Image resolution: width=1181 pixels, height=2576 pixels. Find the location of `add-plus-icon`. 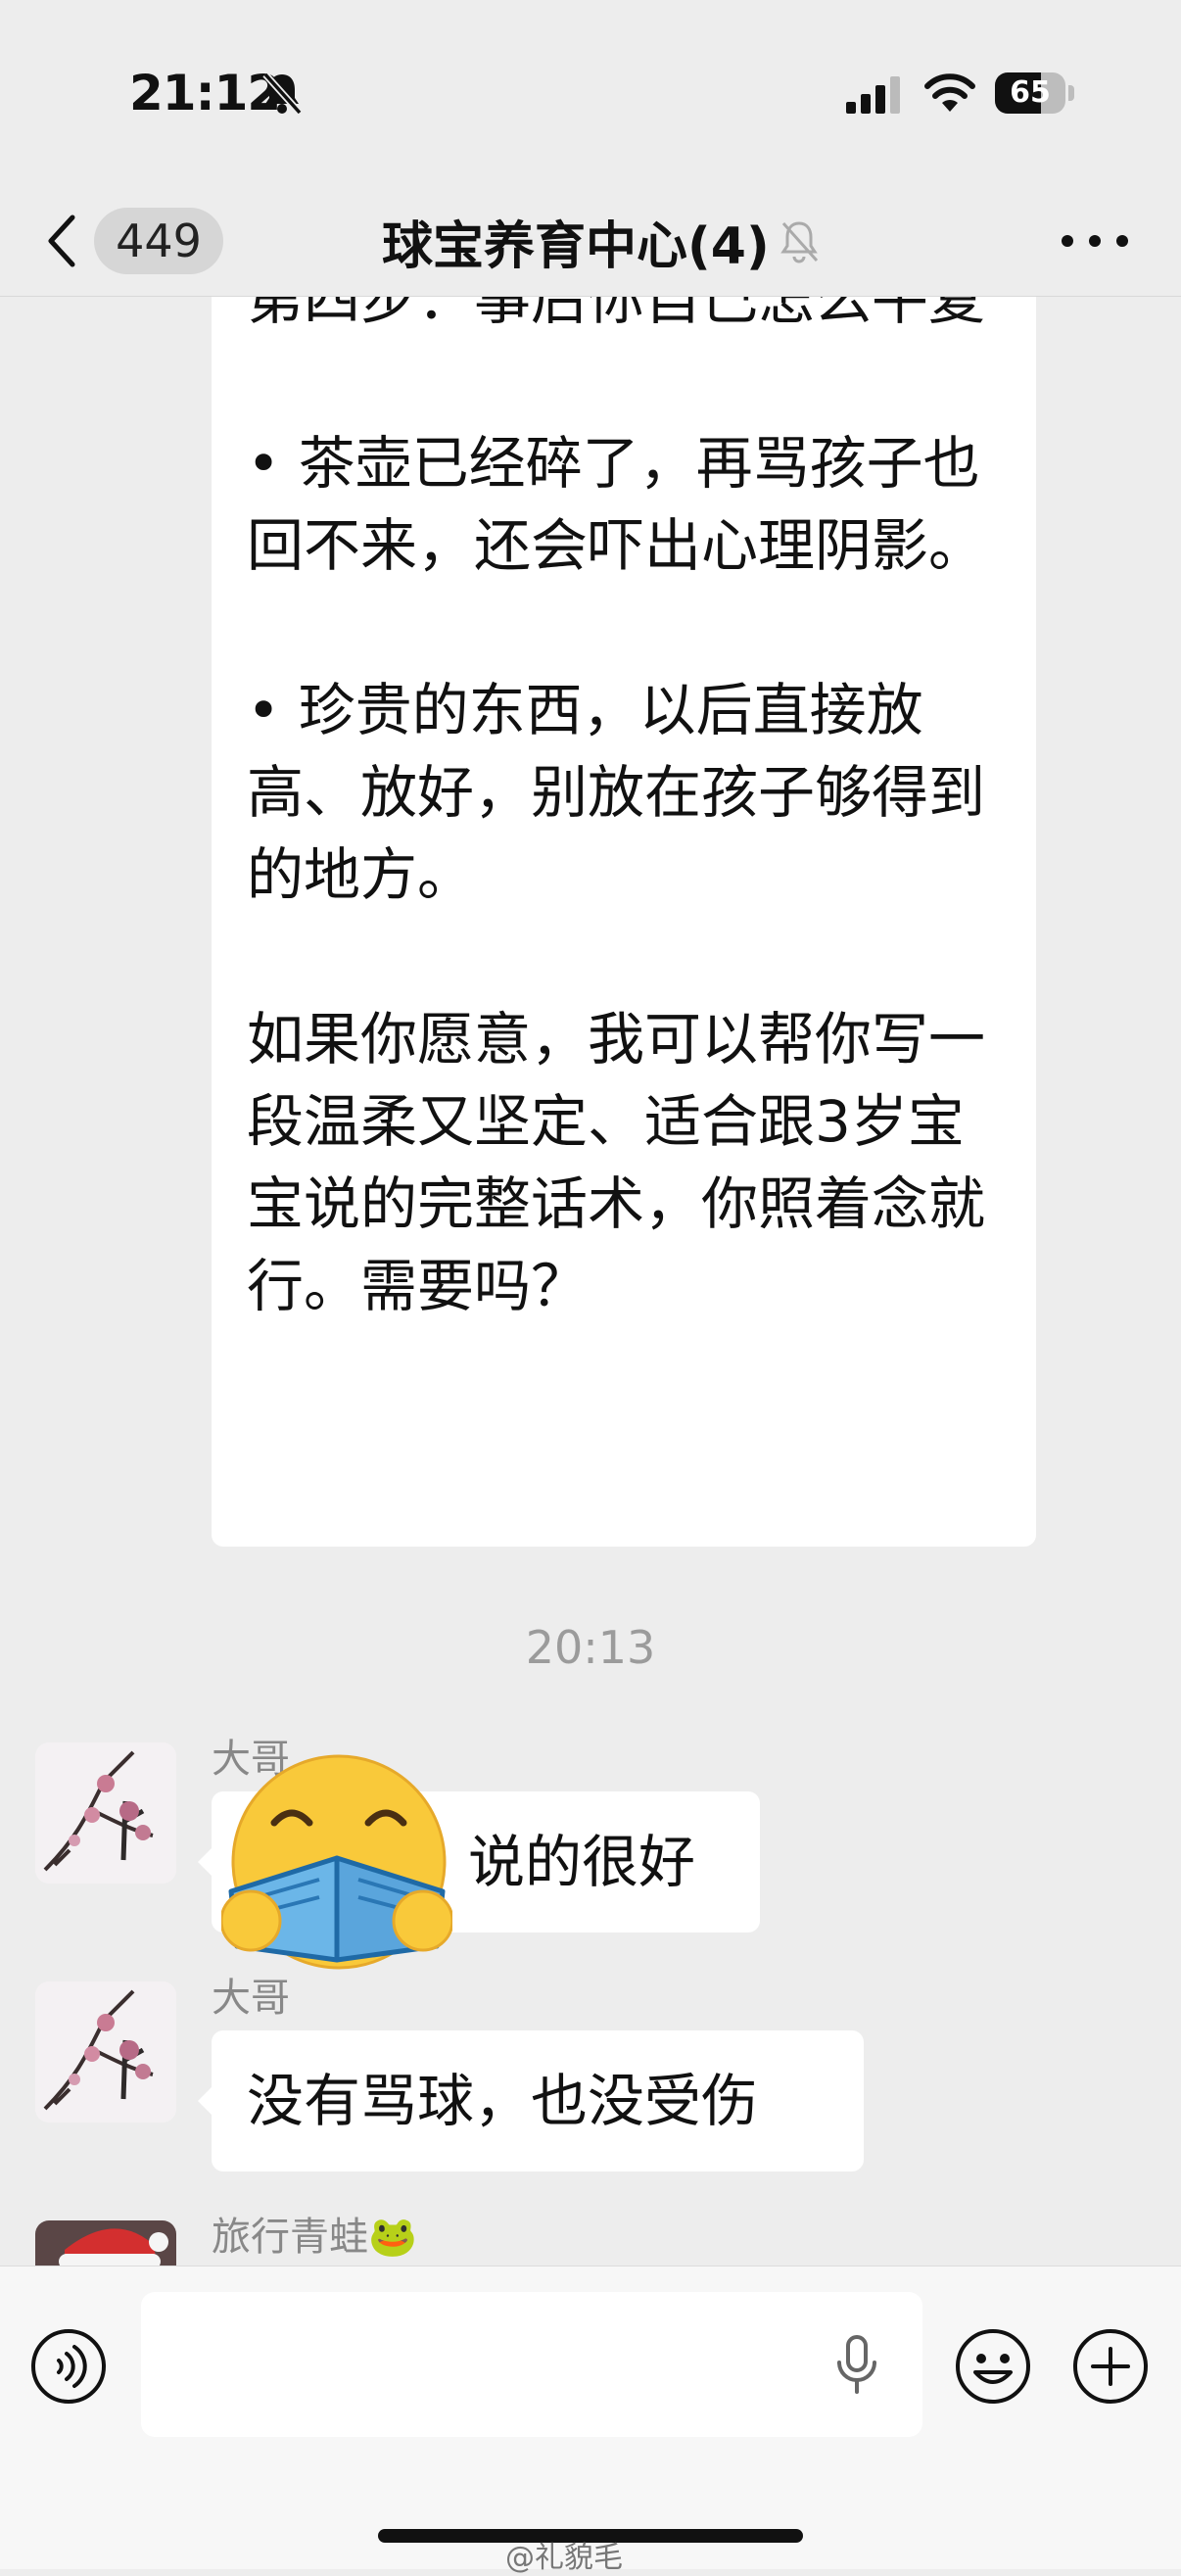

add-plus-icon is located at coordinates (1111, 2366).